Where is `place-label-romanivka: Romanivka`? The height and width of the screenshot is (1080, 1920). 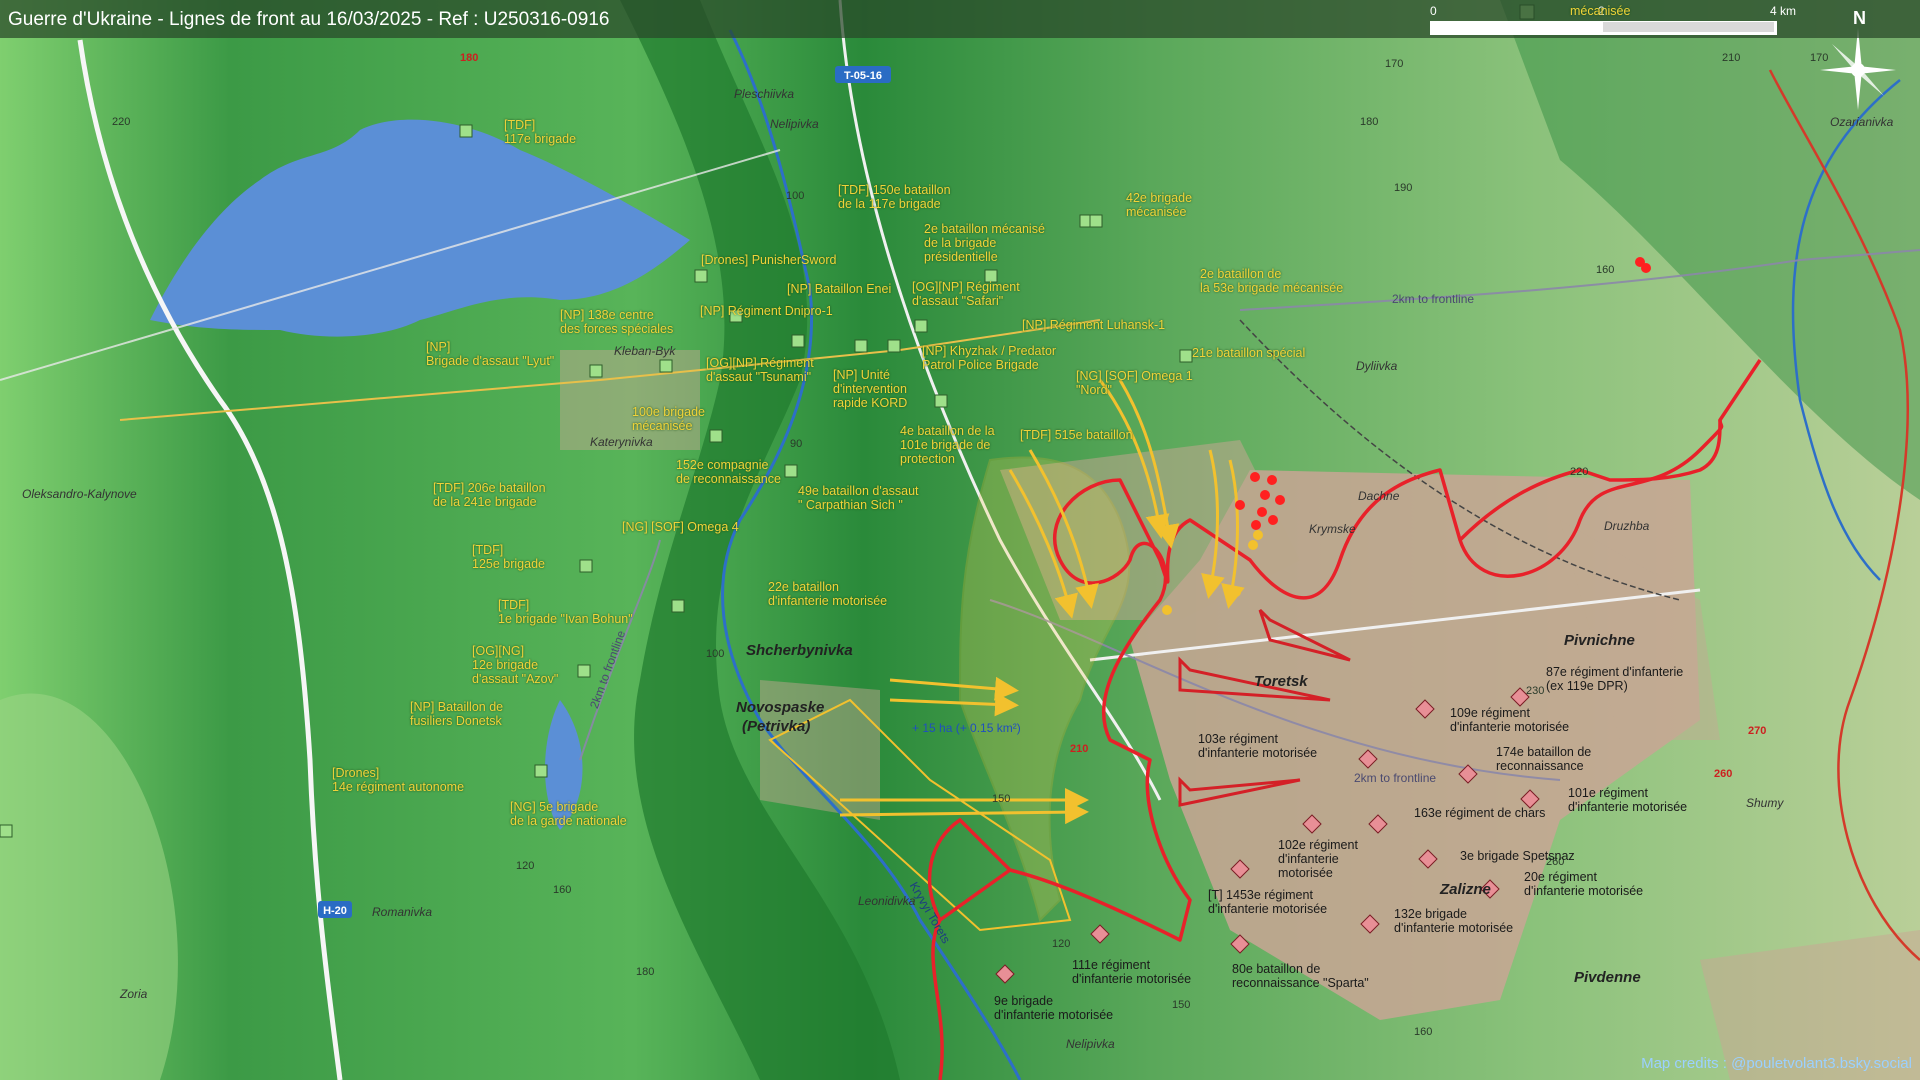
place-label-romanivka: Romanivka is located at coordinates (402, 912).